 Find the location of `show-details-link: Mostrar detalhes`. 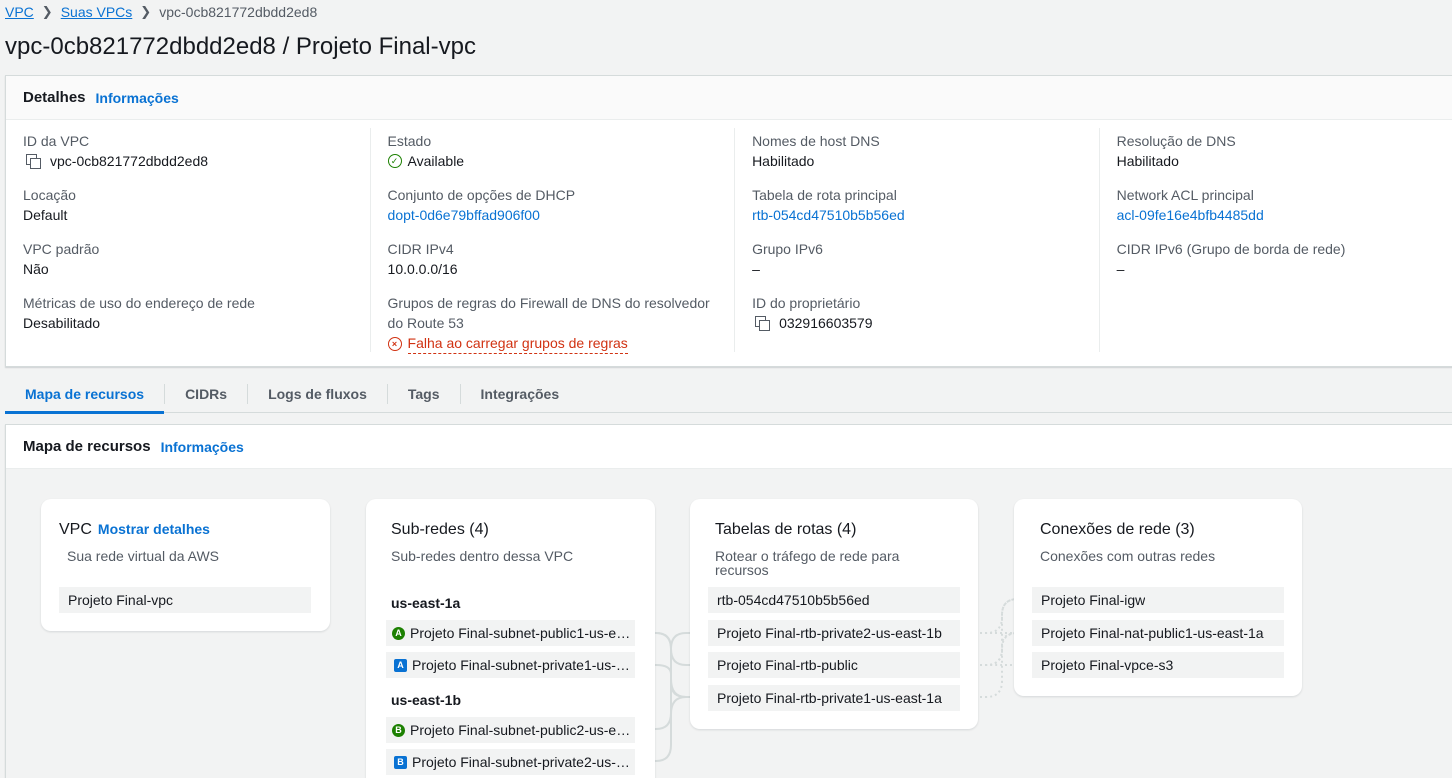

show-details-link: Mostrar detalhes is located at coordinates (154, 529).